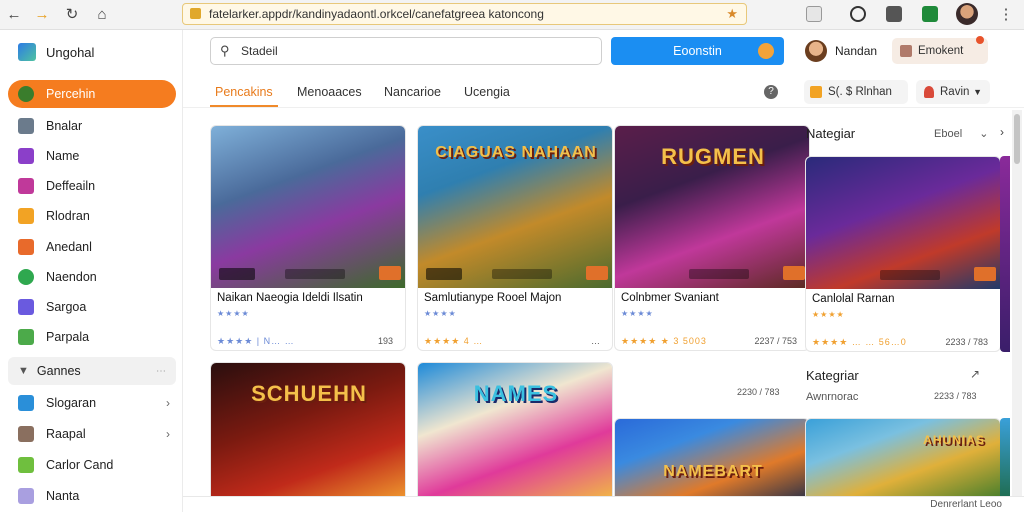 The height and width of the screenshot is (512, 1024). I want to click on game-cover-image: NAMES, so click(515, 432).